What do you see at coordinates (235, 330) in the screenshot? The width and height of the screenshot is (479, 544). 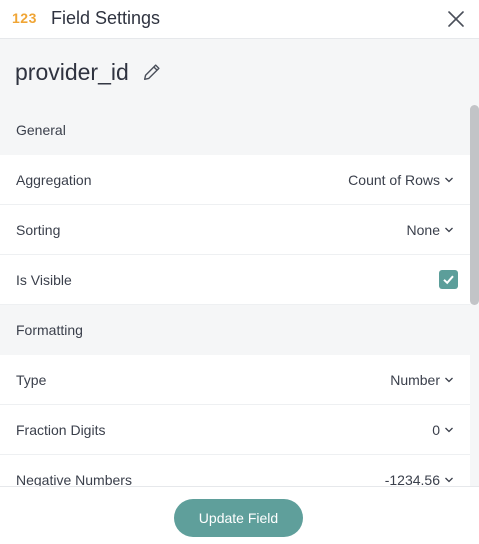 I see `section-header-formatting: Formatting` at bounding box center [235, 330].